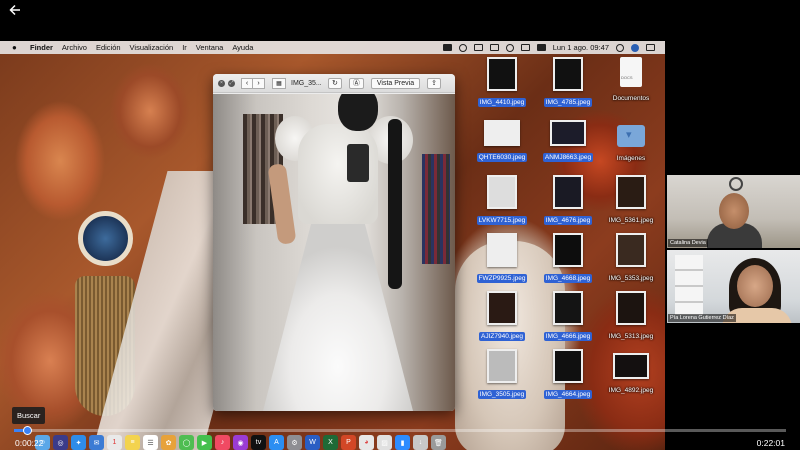 The width and height of the screenshot is (800, 450). I want to click on wallpaper-jewel, so click(105, 238).